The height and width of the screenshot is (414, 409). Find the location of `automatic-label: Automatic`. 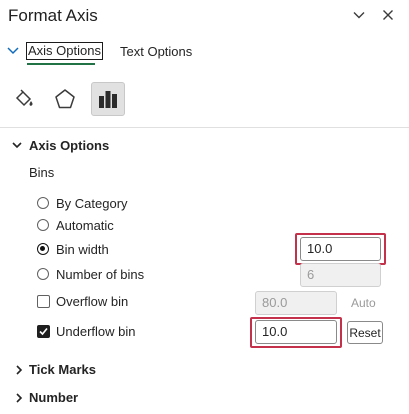

automatic-label: Automatic is located at coordinates (85, 225).